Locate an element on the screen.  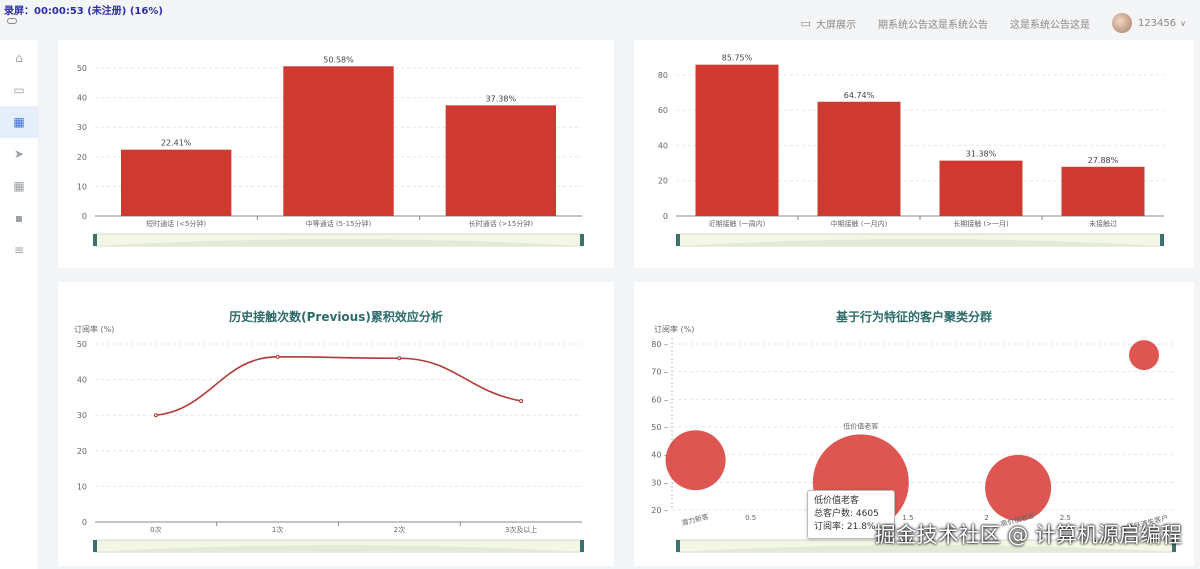
recording-label: 录屏：00:00:53 (未注册) (16%) is located at coordinates (83, 11).